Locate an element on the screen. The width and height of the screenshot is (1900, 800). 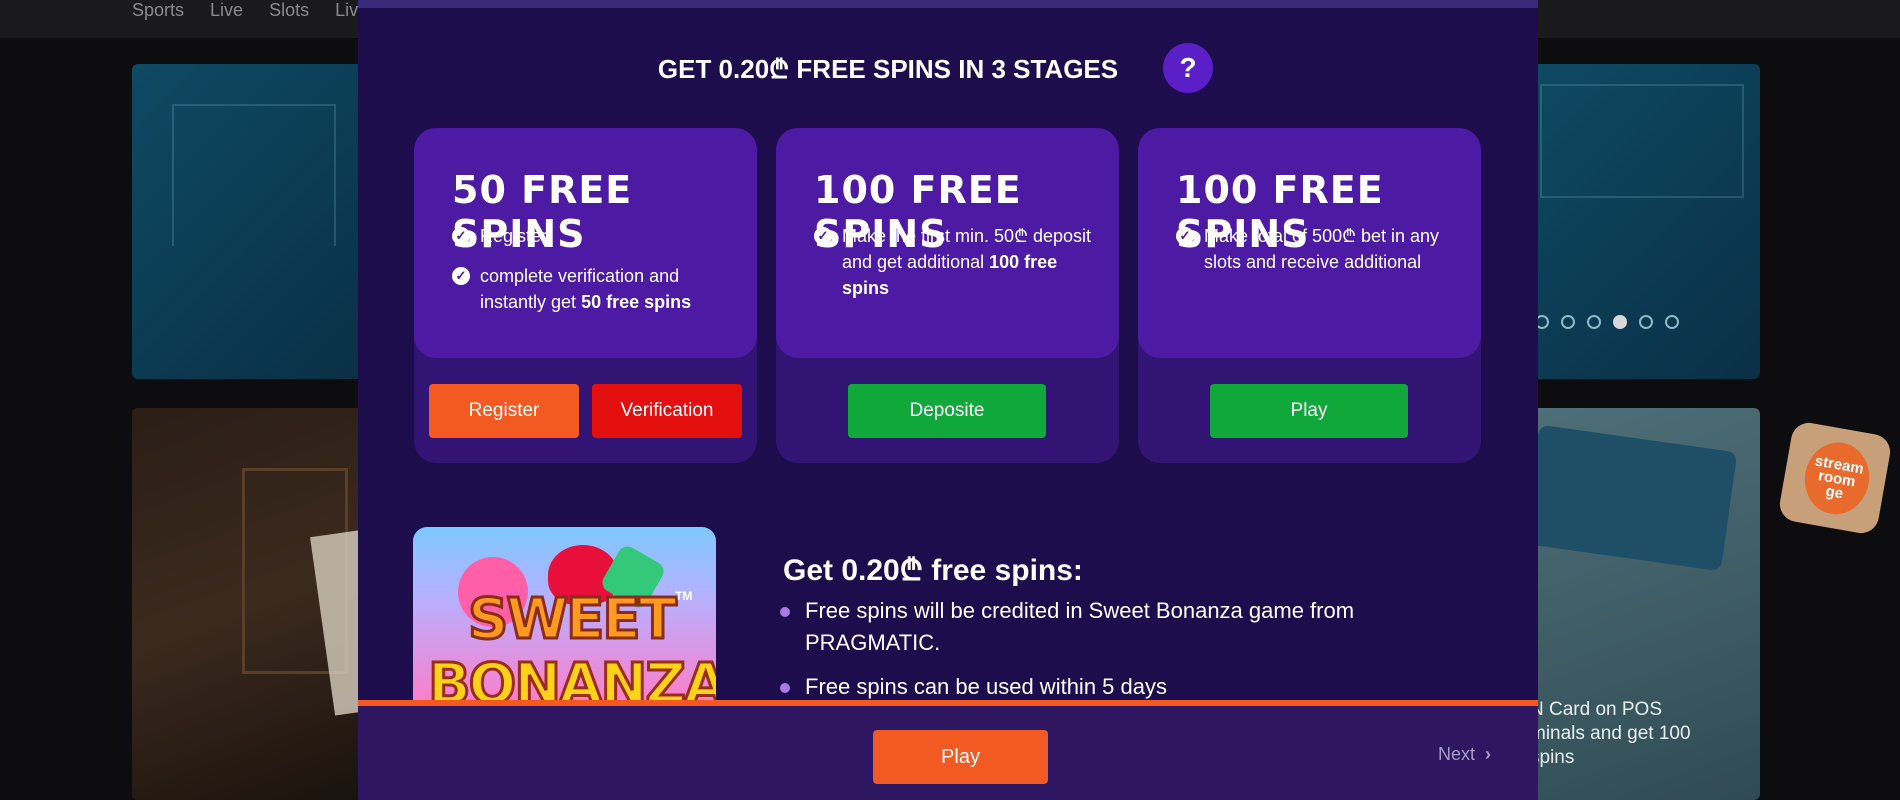
game-logo-line1: SWEET is located at coordinates (573, 620).